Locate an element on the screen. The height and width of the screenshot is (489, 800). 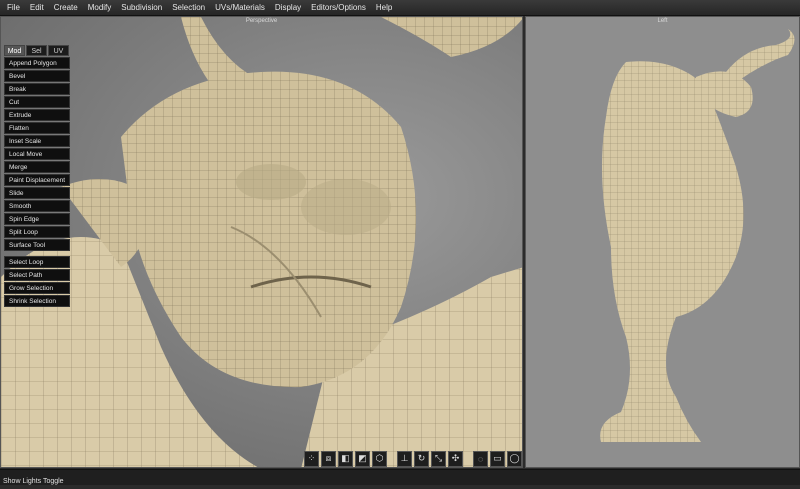
tool-paint-displacement: Paint Displacement is located at coordinates (37, 180).